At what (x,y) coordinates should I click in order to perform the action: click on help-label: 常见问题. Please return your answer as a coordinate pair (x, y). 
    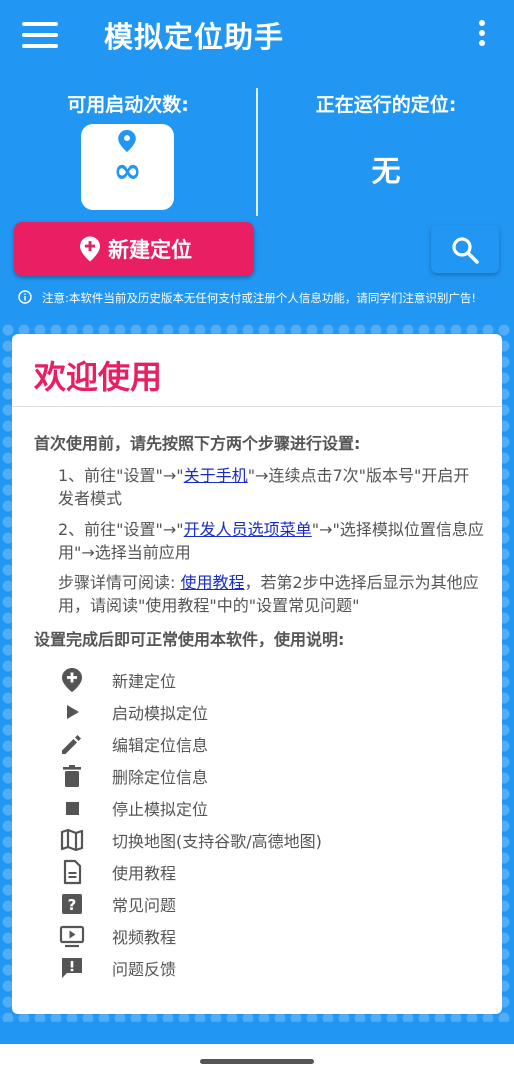
    Looking at the image, I should click on (144, 905).